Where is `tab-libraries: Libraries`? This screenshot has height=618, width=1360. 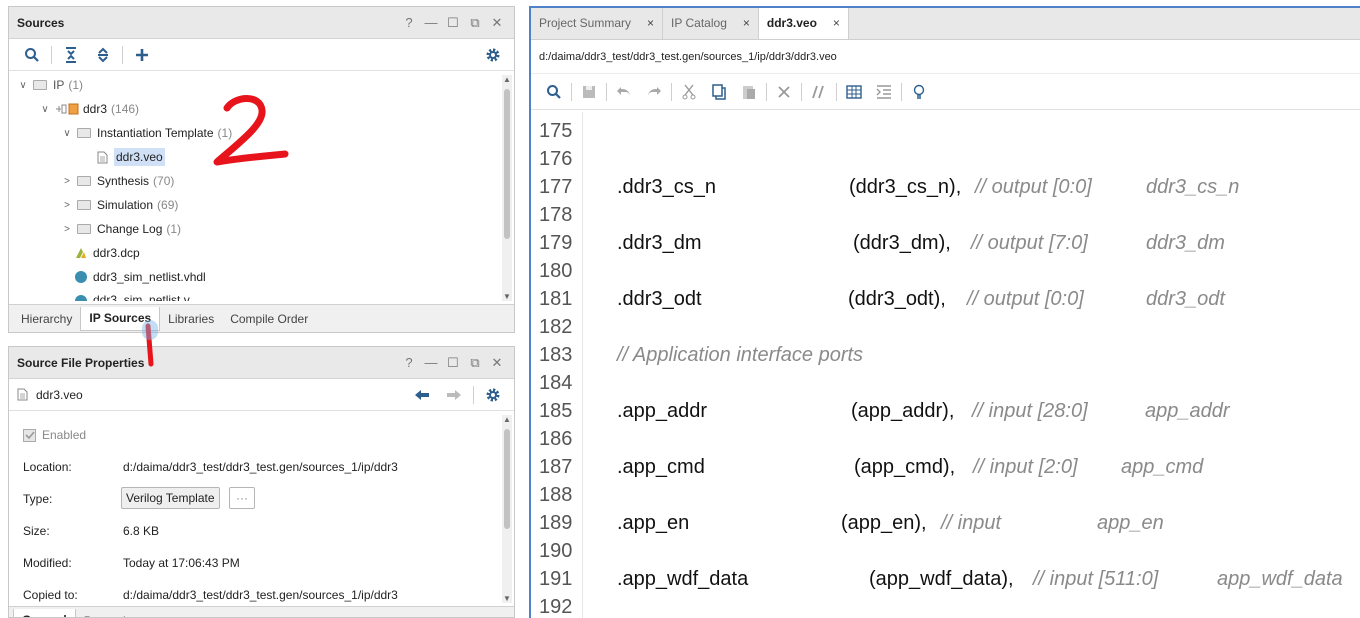
tab-libraries: Libraries is located at coordinates (191, 319).